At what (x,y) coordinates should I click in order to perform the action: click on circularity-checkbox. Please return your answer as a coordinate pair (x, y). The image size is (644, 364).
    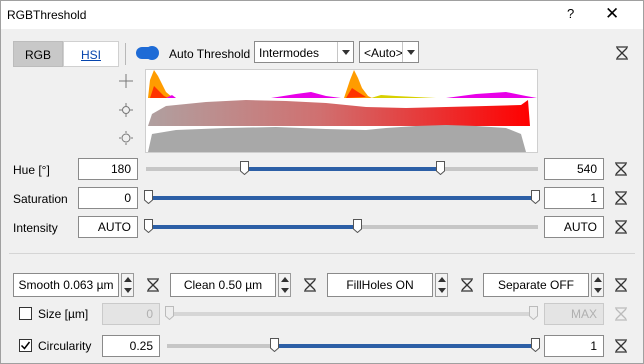
    Looking at the image, I should click on (25, 345).